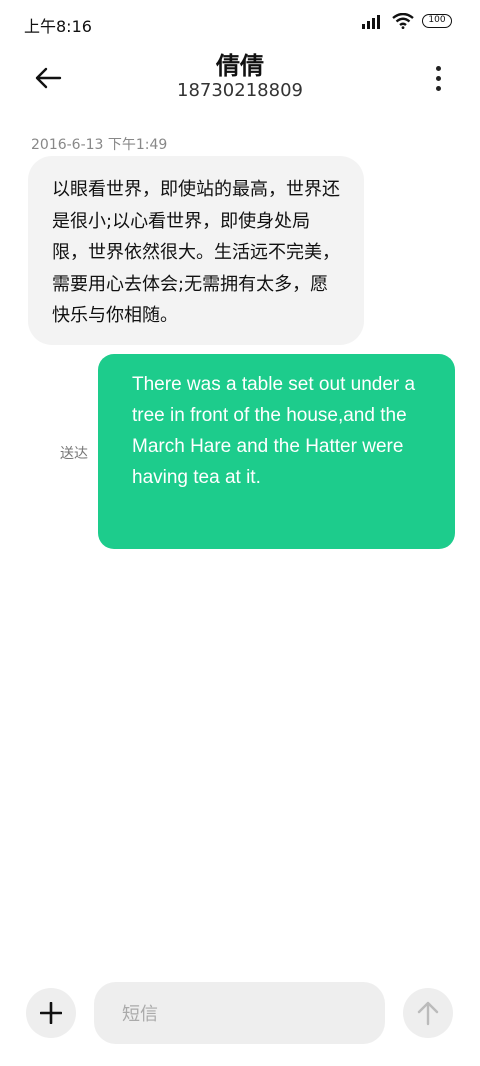  I want to click on add-attachment-button, so click(51, 1013).